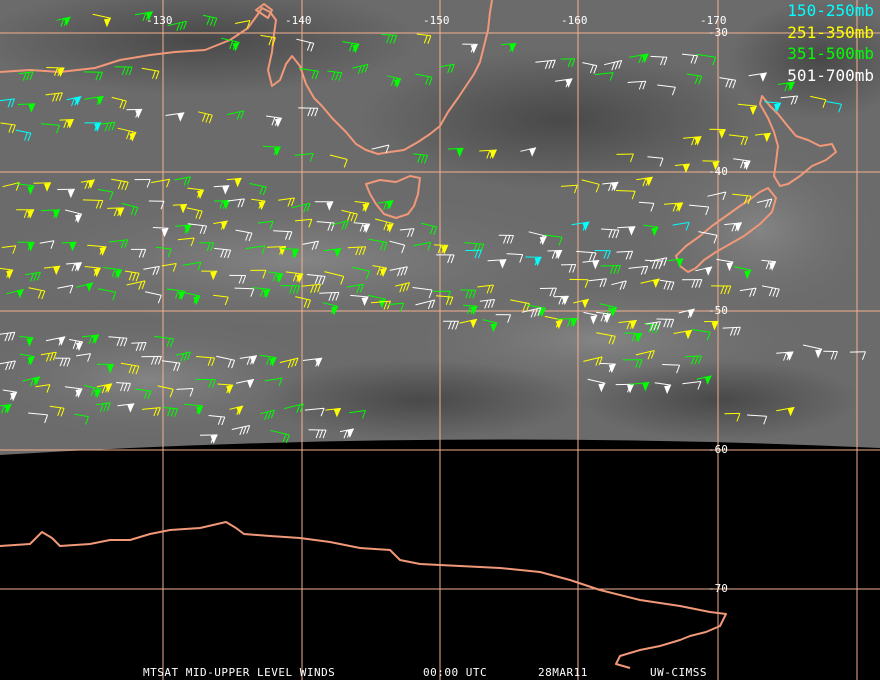 The width and height of the screenshot is (880, 680). I want to click on legend-entry-351-500mb: 351-500mb, so click(830, 53).